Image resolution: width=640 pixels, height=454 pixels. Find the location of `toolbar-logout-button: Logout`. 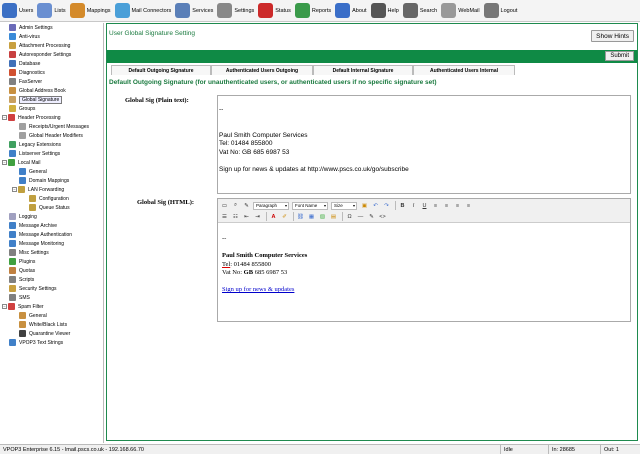

toolbar-logout-button: Logout is located at coordinates (500, 11).